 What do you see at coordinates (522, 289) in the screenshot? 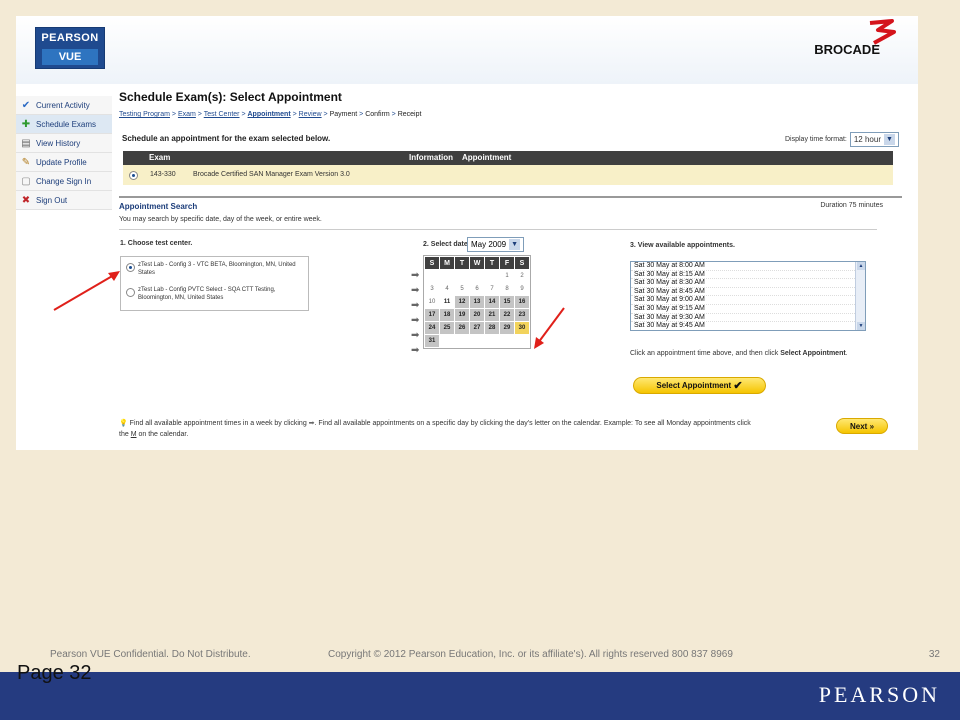
I see `calendar-day: 9` at bounding box center [522, 289].